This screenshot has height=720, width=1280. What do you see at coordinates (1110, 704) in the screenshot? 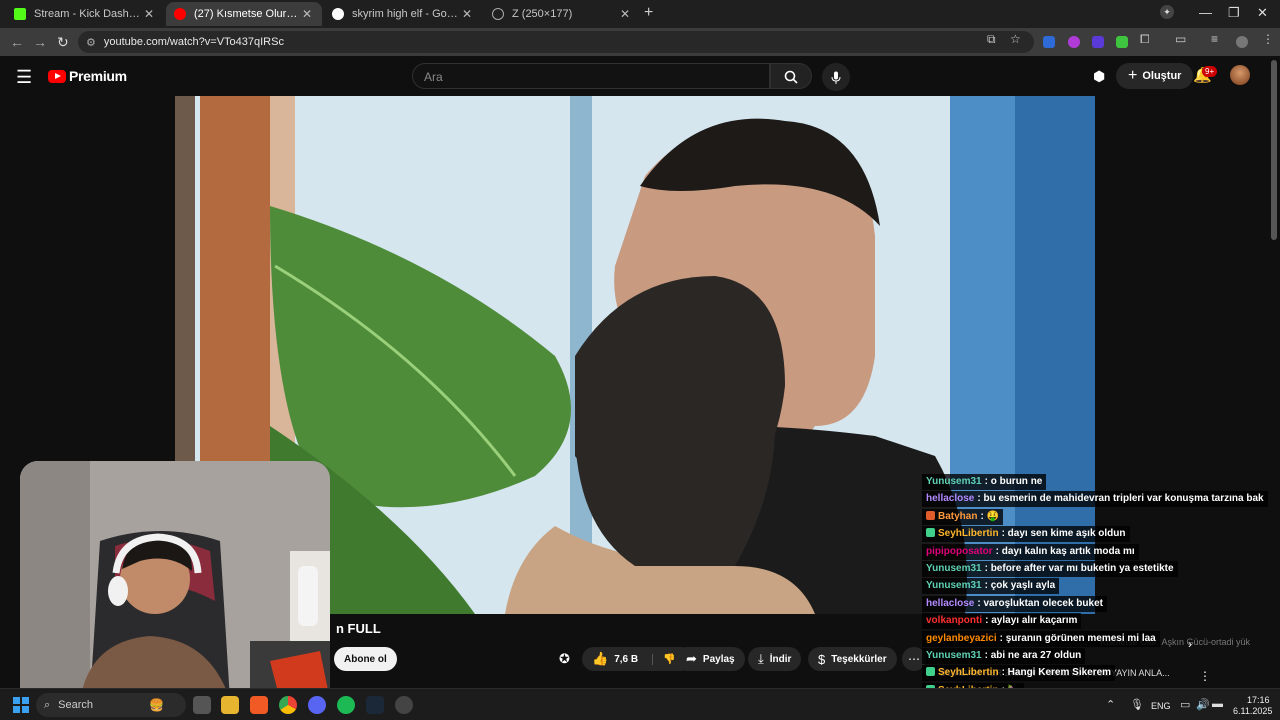
I see `chevron-up-icon: ⌃` at bounding box center [1110, 704].